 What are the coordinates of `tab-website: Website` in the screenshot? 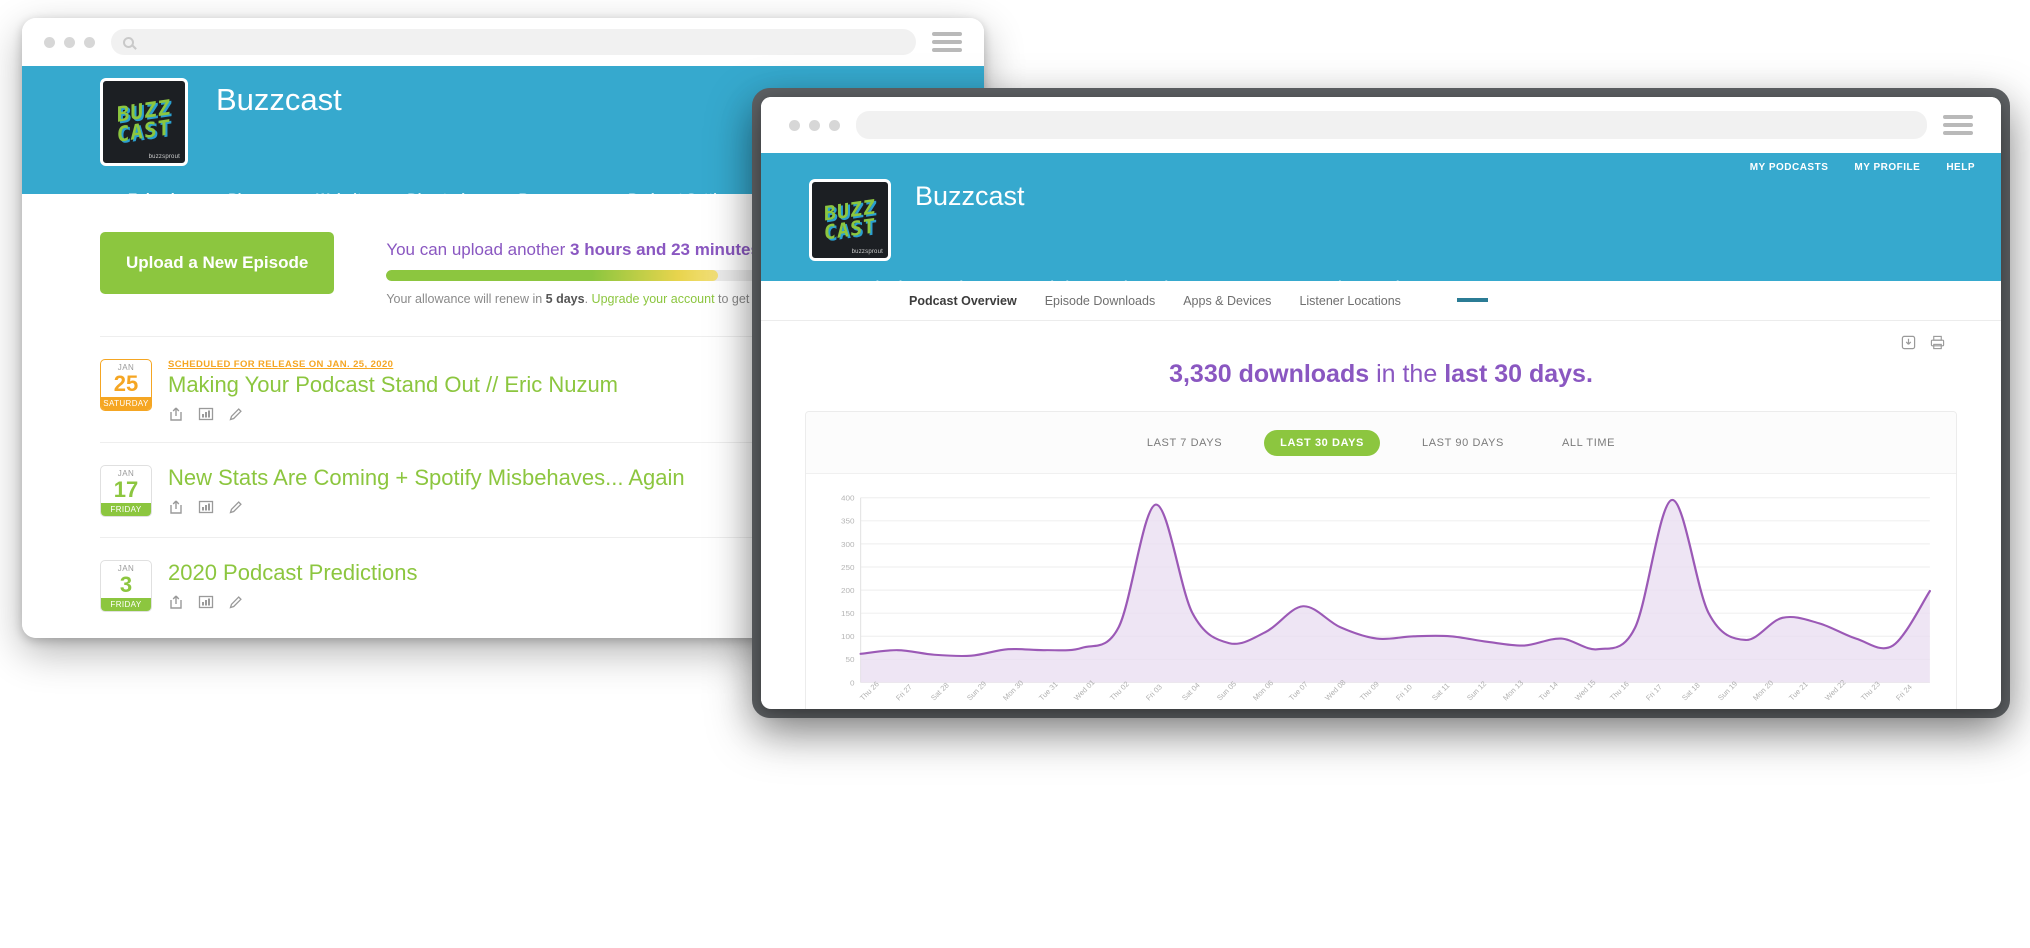 It's located at (1056, 285).